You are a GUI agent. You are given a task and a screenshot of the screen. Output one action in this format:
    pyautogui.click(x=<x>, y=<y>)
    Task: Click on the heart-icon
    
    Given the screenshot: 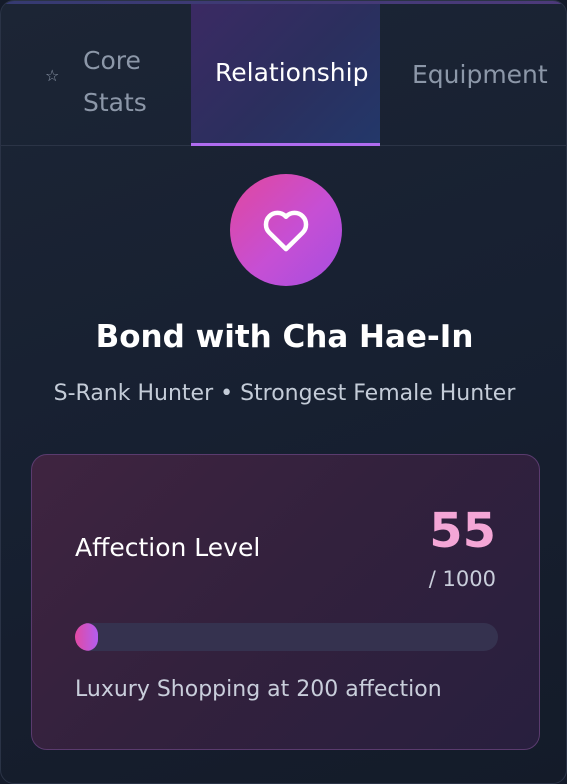 What is the action you would take?
    pyautogui.click(x=286, y=231)
    